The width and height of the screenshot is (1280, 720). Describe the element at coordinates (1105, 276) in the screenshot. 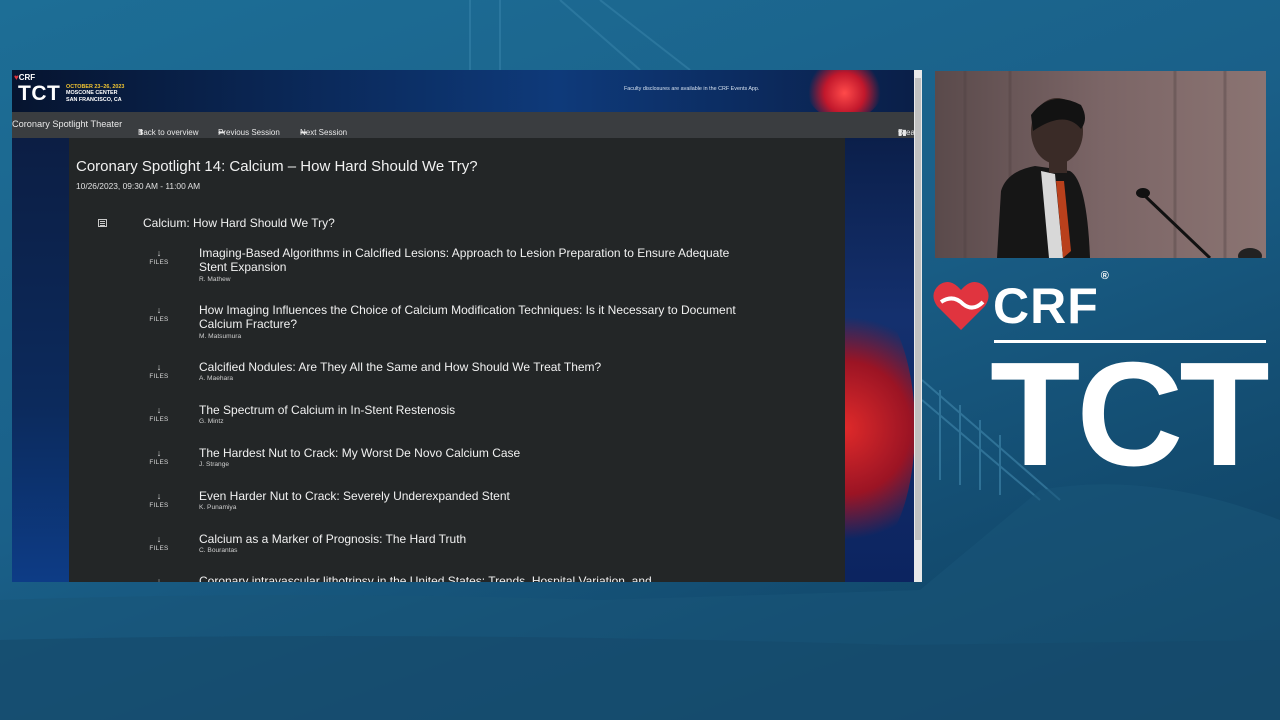

I see `registered-mark: ®` at that location.